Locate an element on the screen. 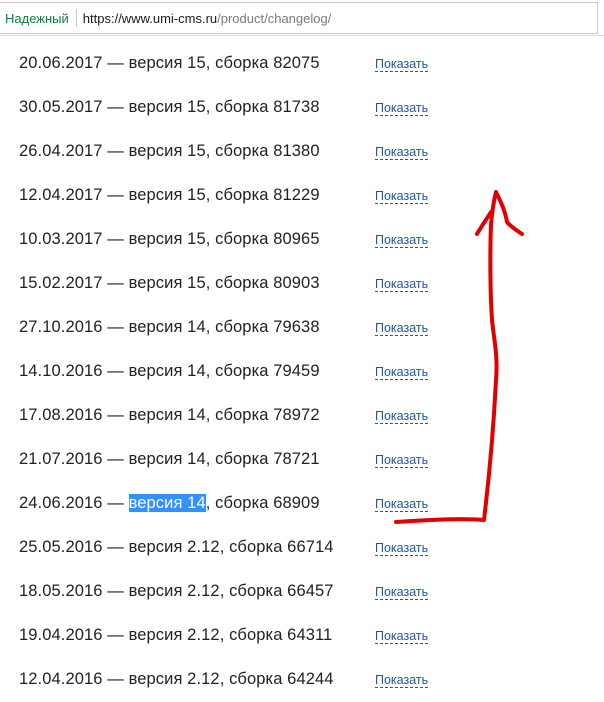 The width and height of the screenshot is (604, 702). entry-build: сборка 79638 is located at coordinates (267, 327).